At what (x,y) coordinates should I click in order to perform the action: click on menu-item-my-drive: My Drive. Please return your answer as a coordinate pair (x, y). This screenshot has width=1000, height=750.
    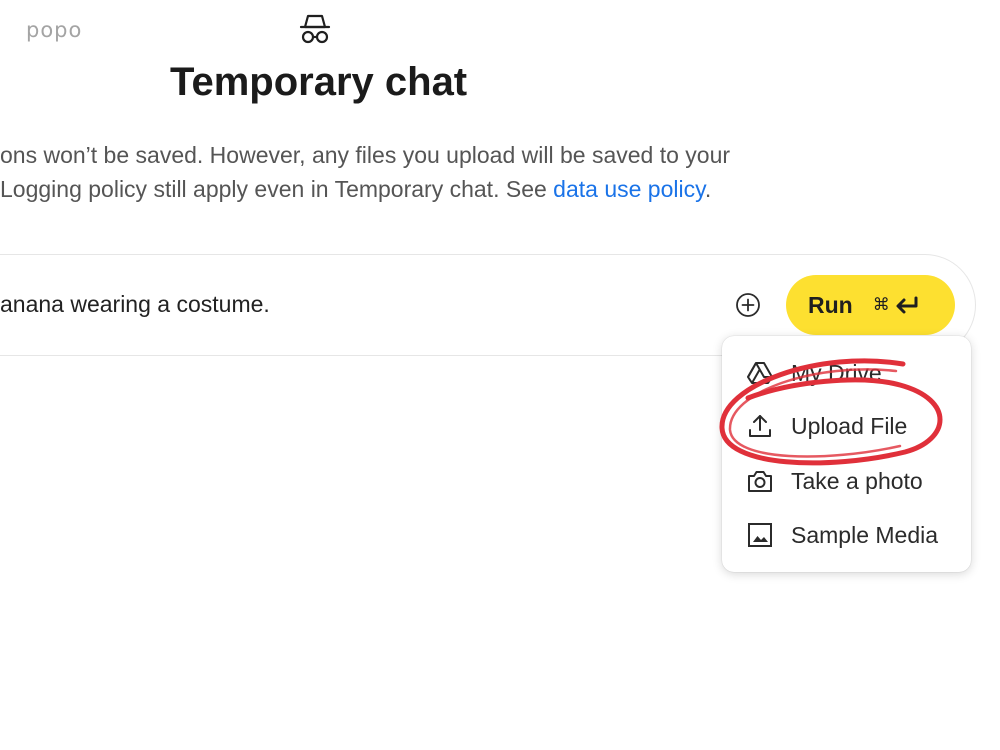
    Looking at the image, I should click on (846, 373).